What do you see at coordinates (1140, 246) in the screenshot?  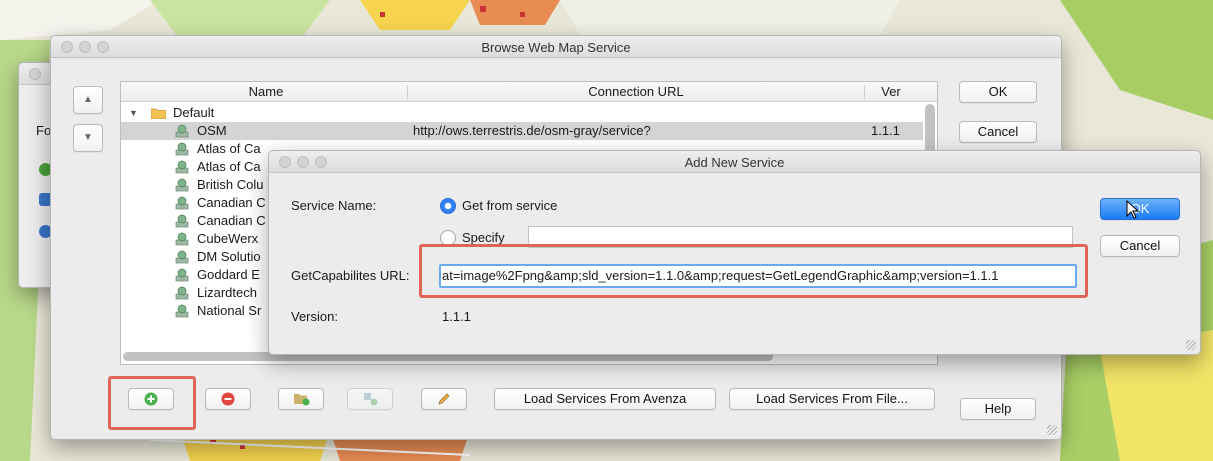 I see `dialog-cancel-button: Cancel` at bounding box center [1140, 246].